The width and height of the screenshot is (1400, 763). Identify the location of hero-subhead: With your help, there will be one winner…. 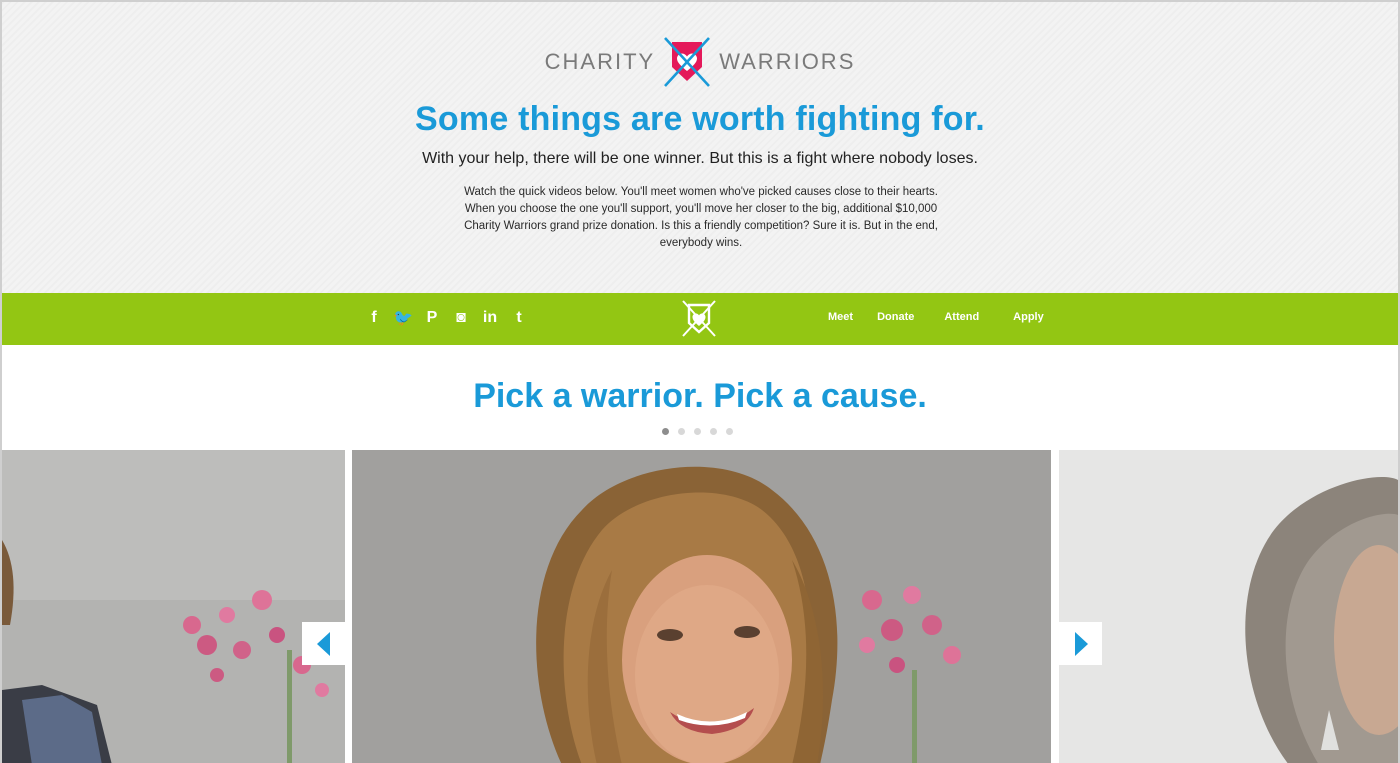
(700, 158).